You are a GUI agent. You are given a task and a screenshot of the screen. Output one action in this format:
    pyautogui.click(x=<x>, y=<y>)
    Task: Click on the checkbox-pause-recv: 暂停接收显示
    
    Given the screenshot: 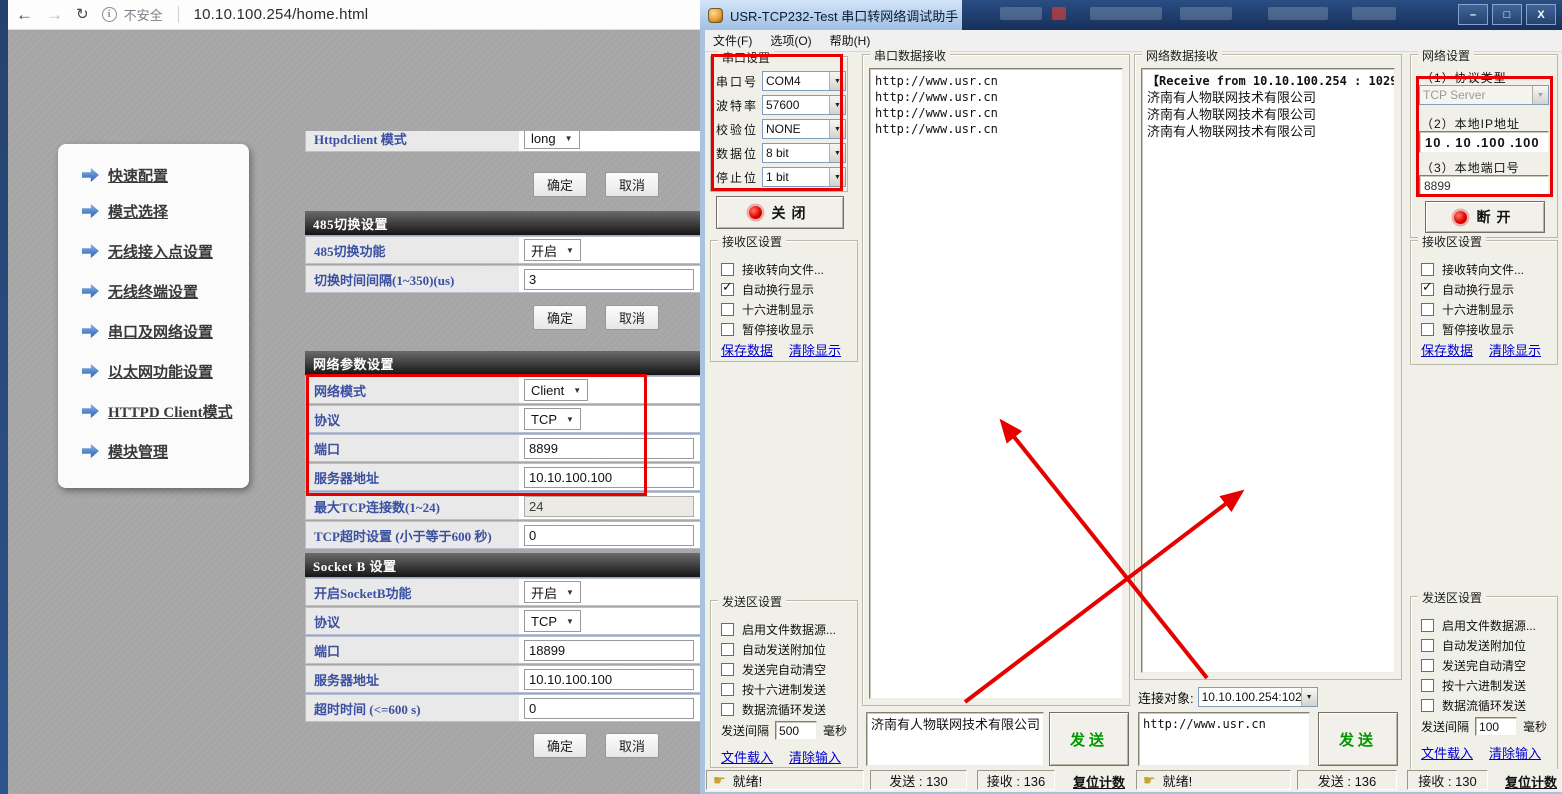 What is the action you would take?
    pyautogui.click(x=767, y=329)
    